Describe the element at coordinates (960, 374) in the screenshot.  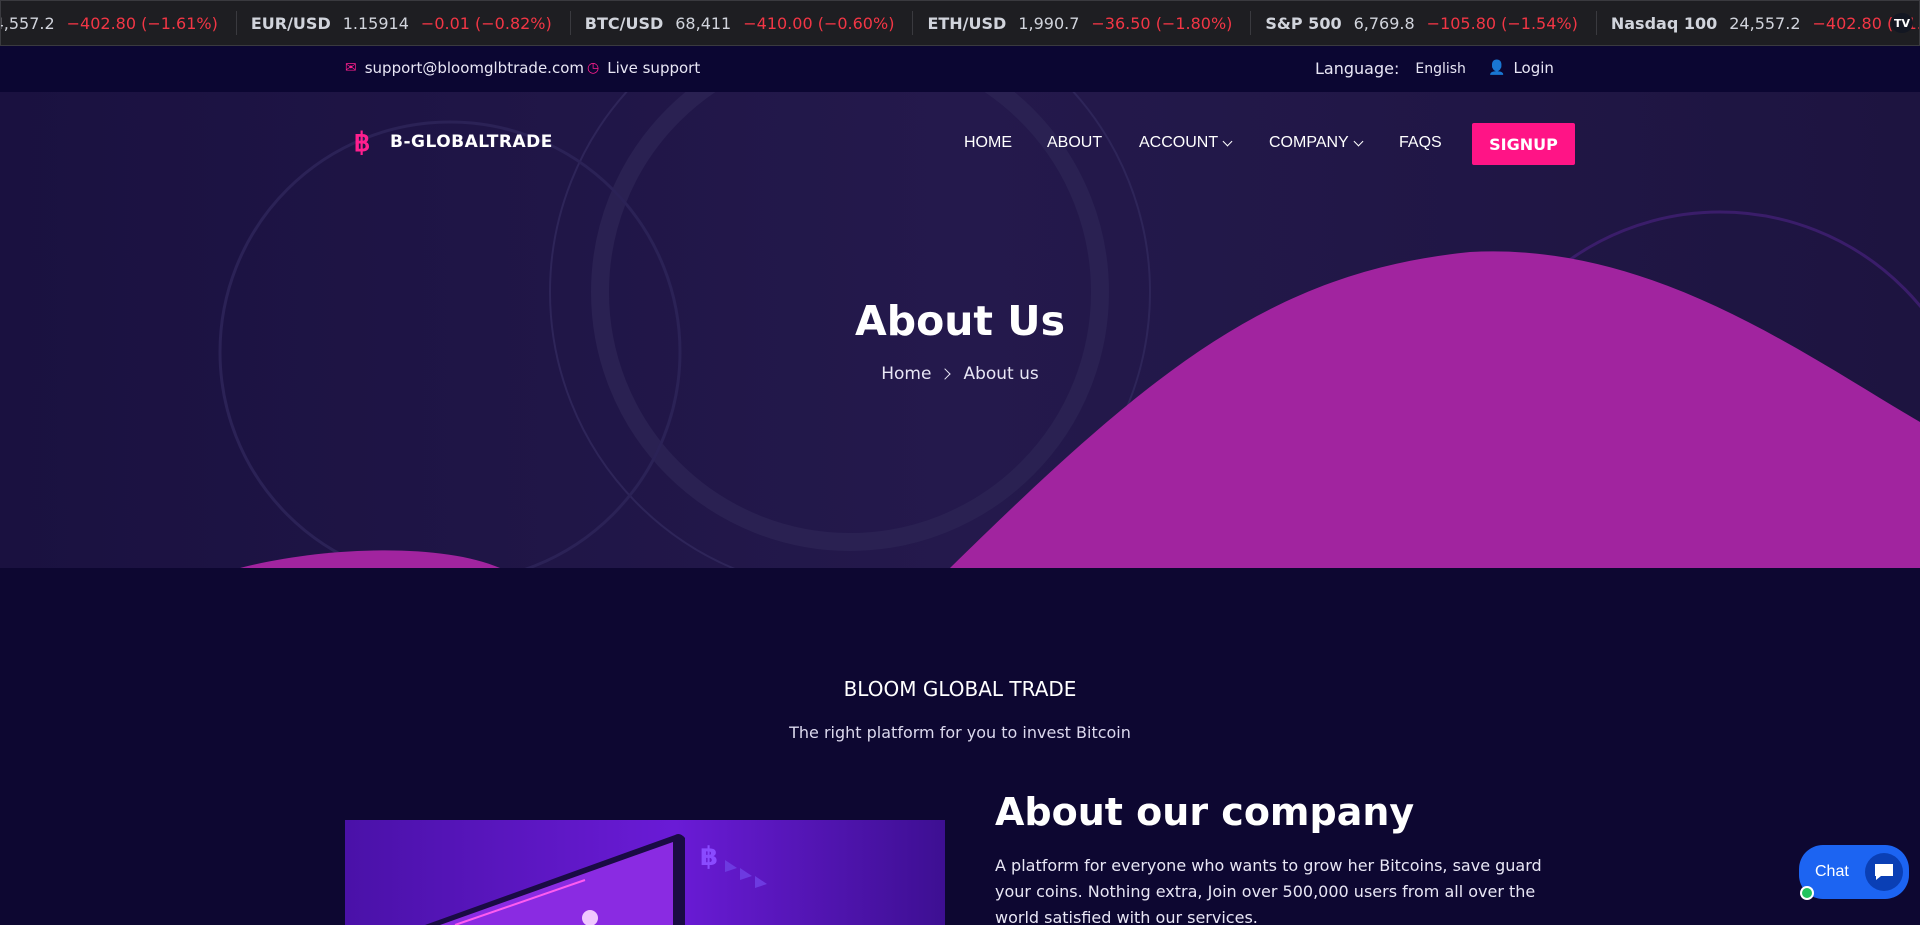
I see `breadcrumb: Home About us` at that location.